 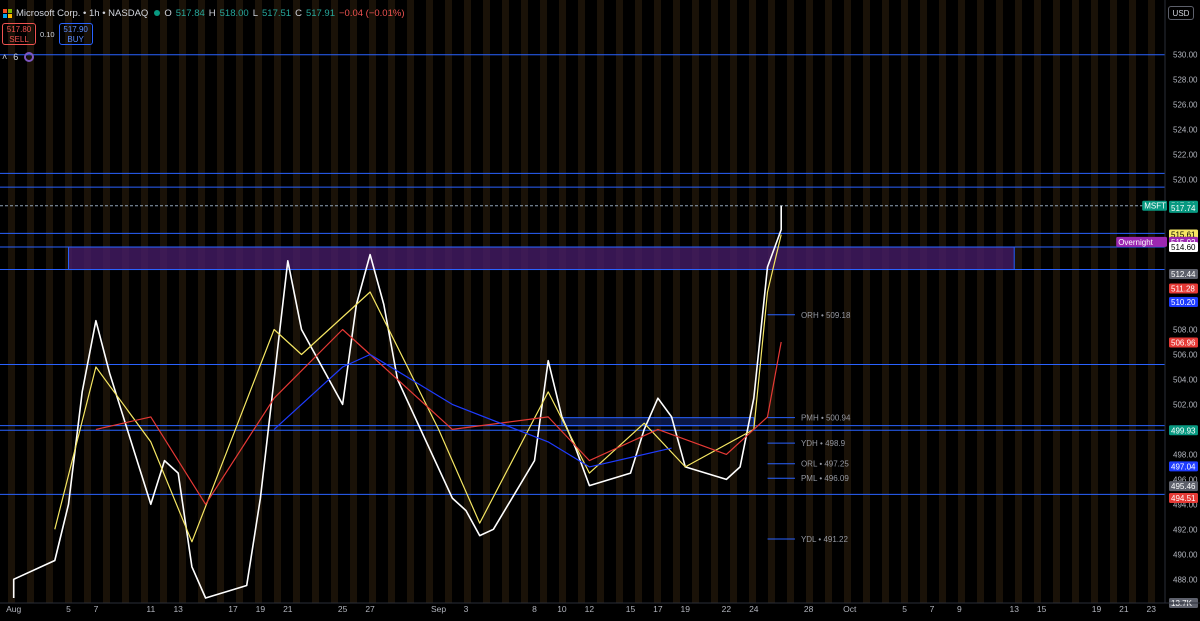 What do you see at coordinates (75, 39) in the screenshot?
I see `buy-label: BUY` at bounding box center [75, 39].